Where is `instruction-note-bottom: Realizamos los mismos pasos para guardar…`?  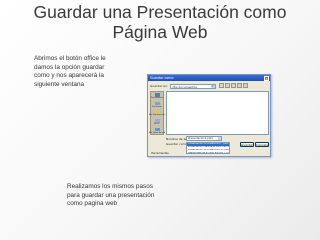
instruction-note-bottom: Realizamos los mismos pasos para guardar… is located at coordinates (111, 195).